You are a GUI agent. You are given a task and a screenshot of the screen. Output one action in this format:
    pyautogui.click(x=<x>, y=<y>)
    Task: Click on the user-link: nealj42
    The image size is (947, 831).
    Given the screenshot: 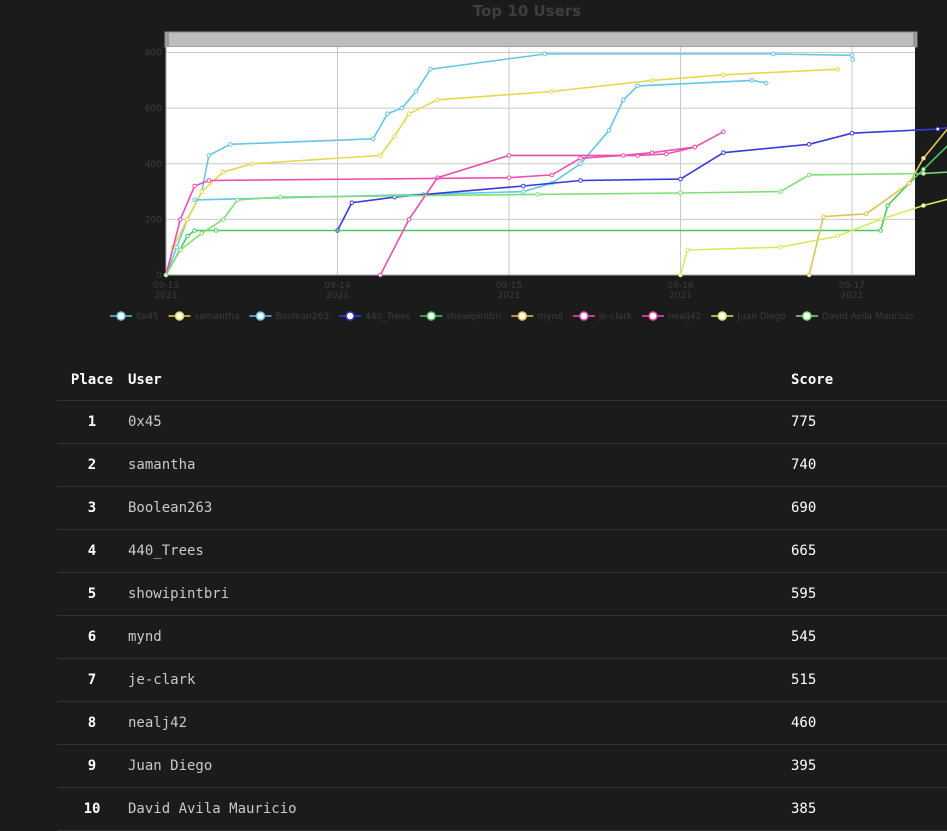 What is the action you would take?
    pyautogui.click(x=459, y=723)
    